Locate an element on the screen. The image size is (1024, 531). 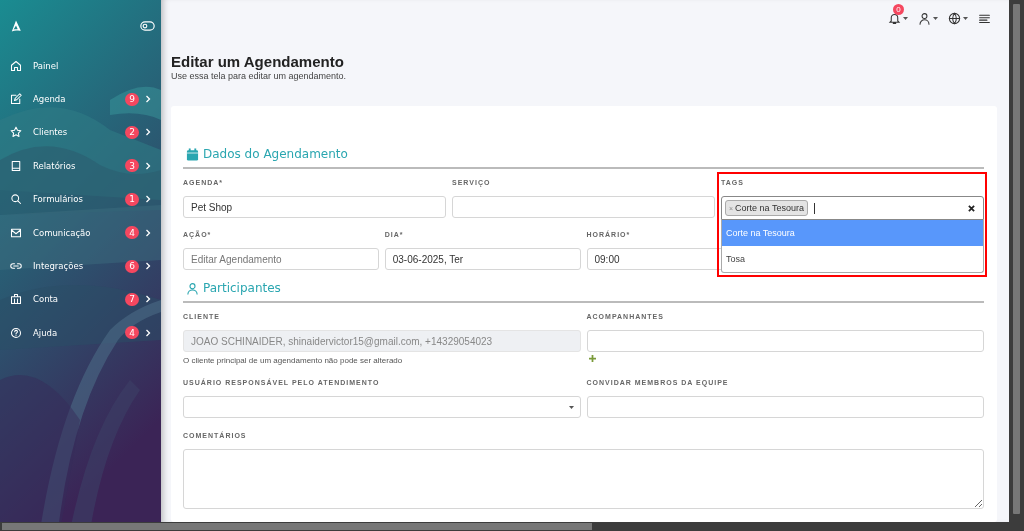
input-field: Editar Agendamento is located at coordinates (281, 259).